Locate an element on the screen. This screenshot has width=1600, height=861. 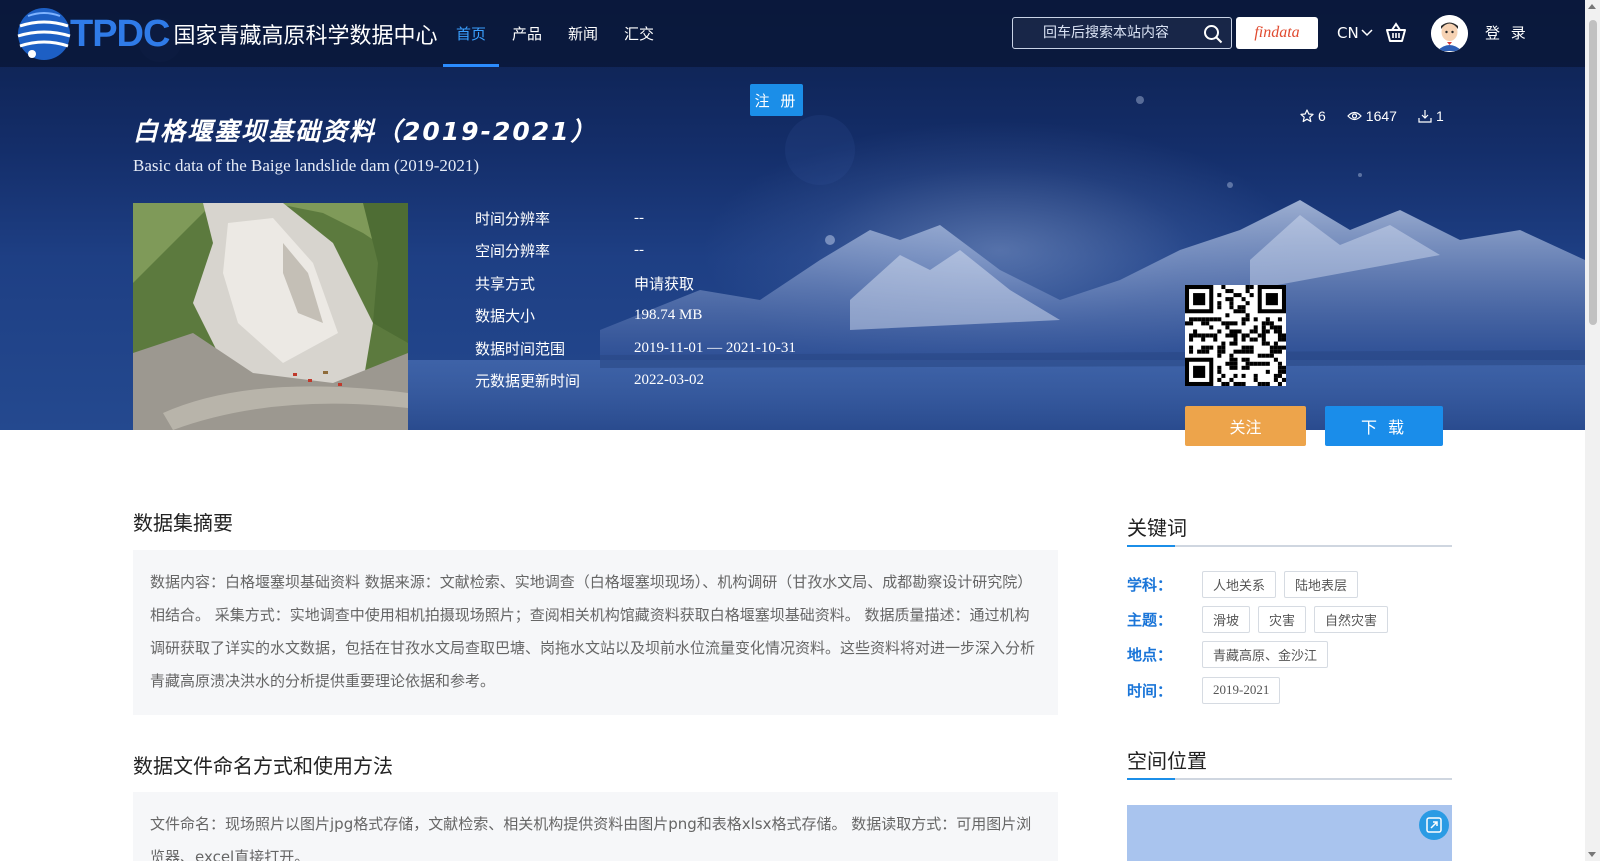
meta-label: 元数据更新时间 is located at coordinates (528, 381).